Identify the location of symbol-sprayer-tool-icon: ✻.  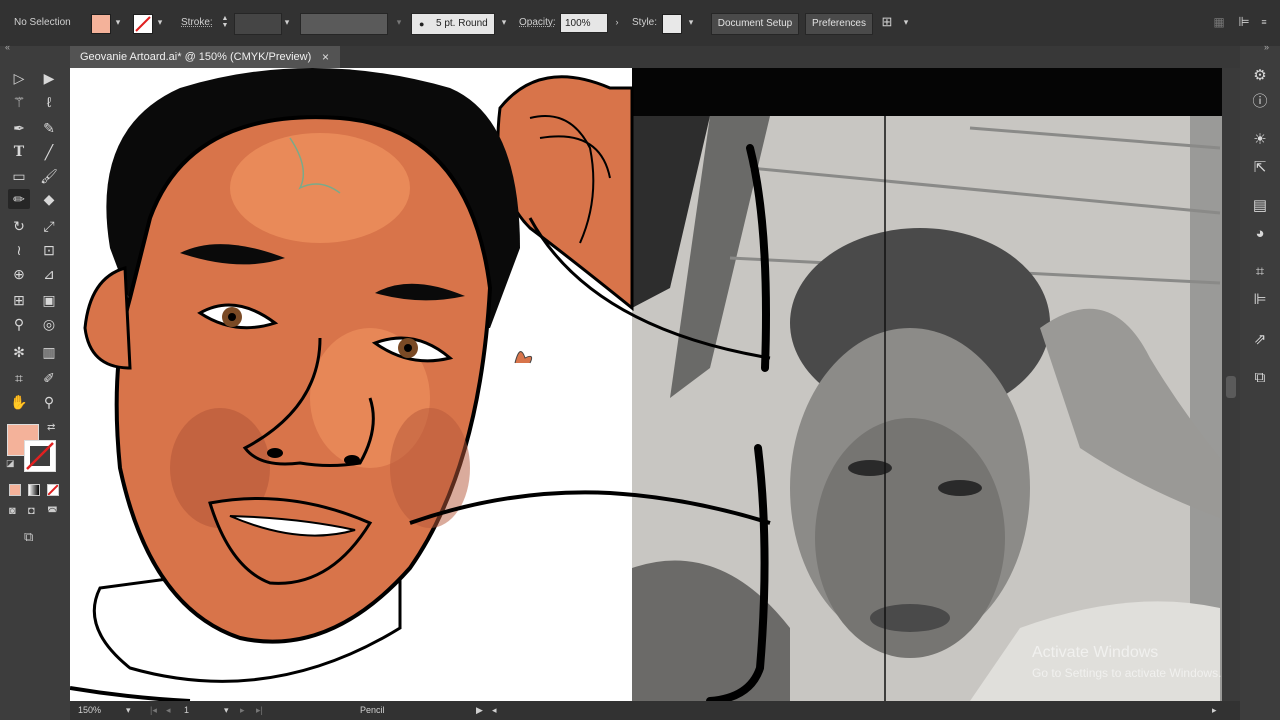
(19, 352).